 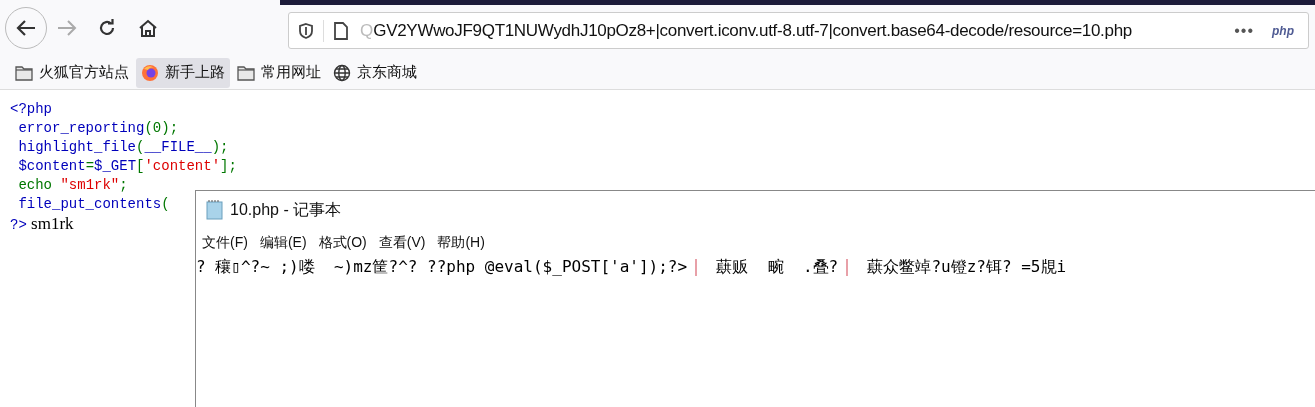 What do you see at coordinates (375, 72) in the screenshot?
I see `bookmark-item: 京东商城` at bounding box center [375, 72].